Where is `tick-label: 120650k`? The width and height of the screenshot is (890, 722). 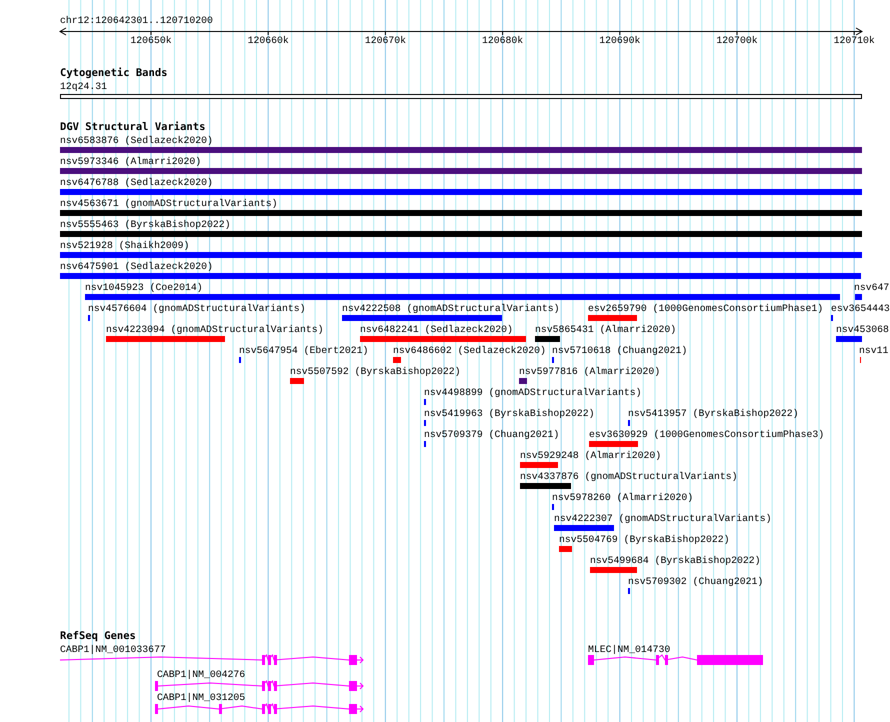
tick-label: 120650k is located at coordinates (151, 40).